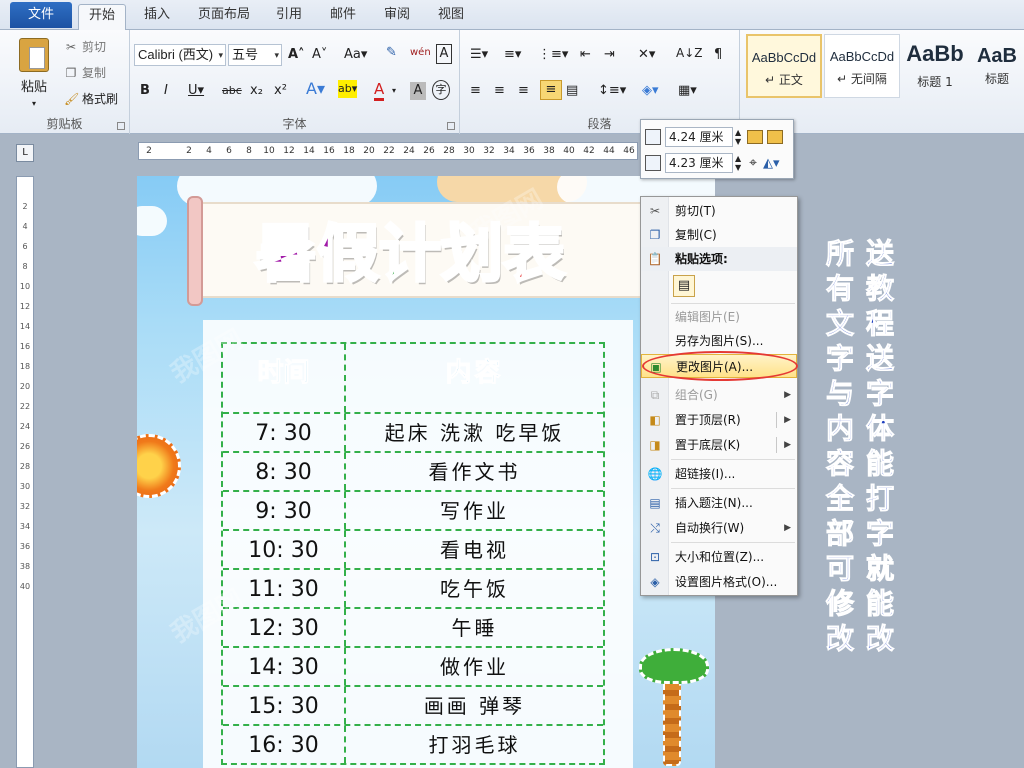 This screenshot has height=768, width=1024. Describe the element at coordinates (145, 91) in the screenshot. I see `bold-icon: B` at that location.